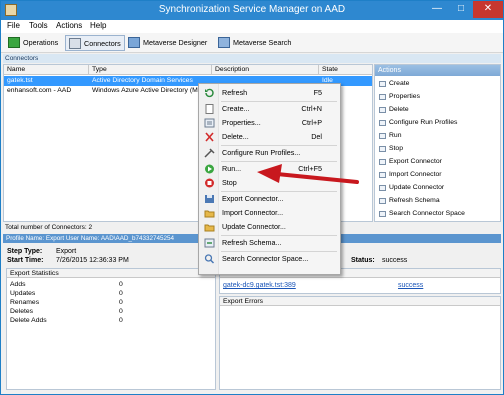 The image size is (504, 395). Describe the element at coordinates (134, 42) in the screenshot. I see `metaverse-designer-icon` at that location.